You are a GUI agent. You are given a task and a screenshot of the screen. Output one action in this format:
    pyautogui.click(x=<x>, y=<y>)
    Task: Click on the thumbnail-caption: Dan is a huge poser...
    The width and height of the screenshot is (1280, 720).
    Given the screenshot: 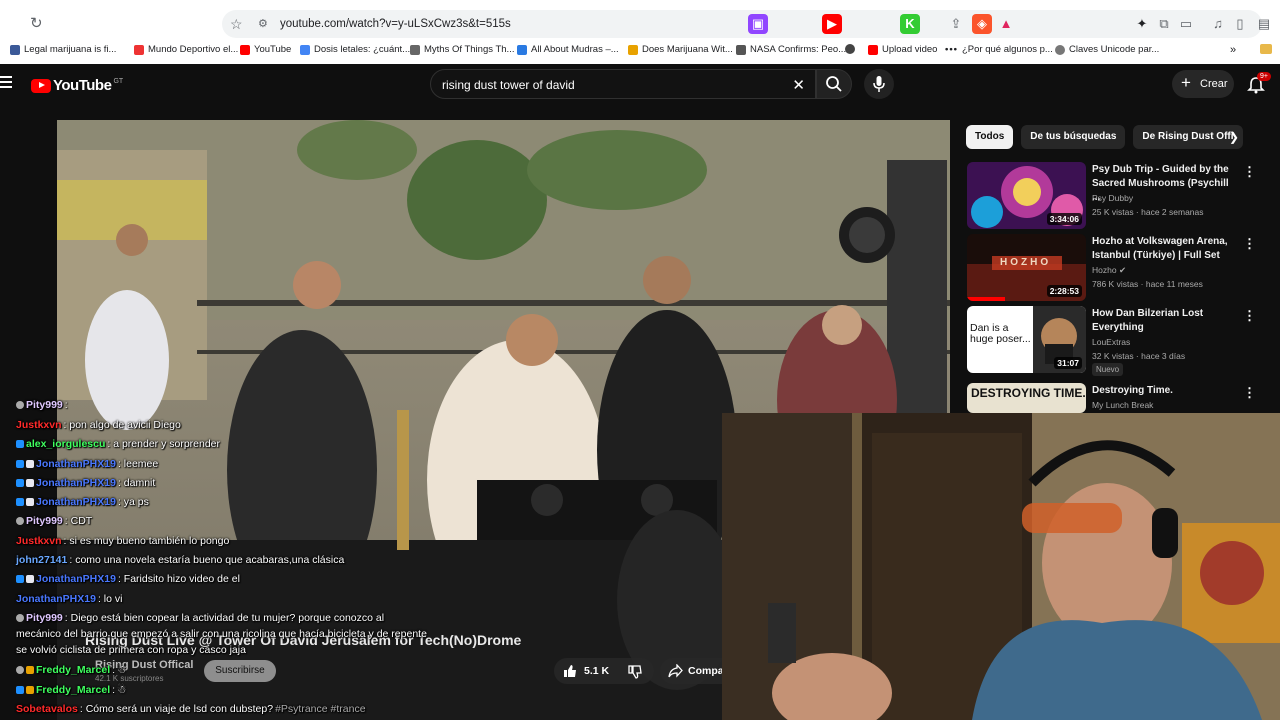 What is the action you would take?
    pyautogui.click(x=1000, y=333)
    